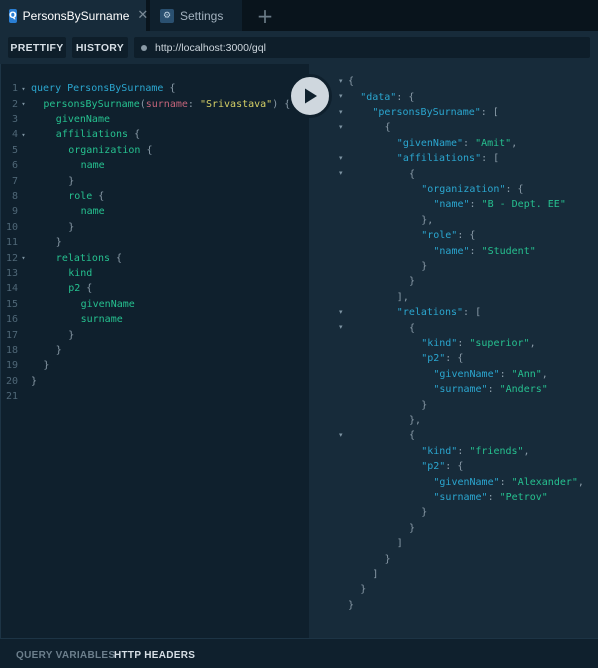 This screenshot has width=598, height=668. Describe the element at coordinates (142, 15) in the screenshot. I see `close-icon: ✕` at that location.